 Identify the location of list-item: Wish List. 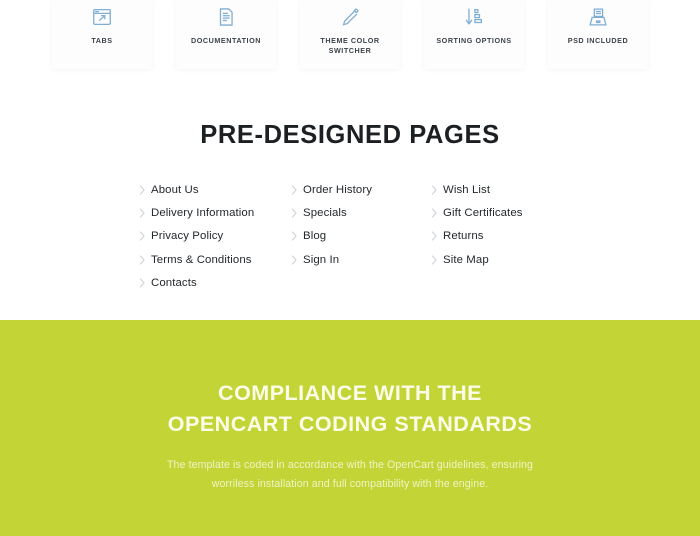
(501, 189).